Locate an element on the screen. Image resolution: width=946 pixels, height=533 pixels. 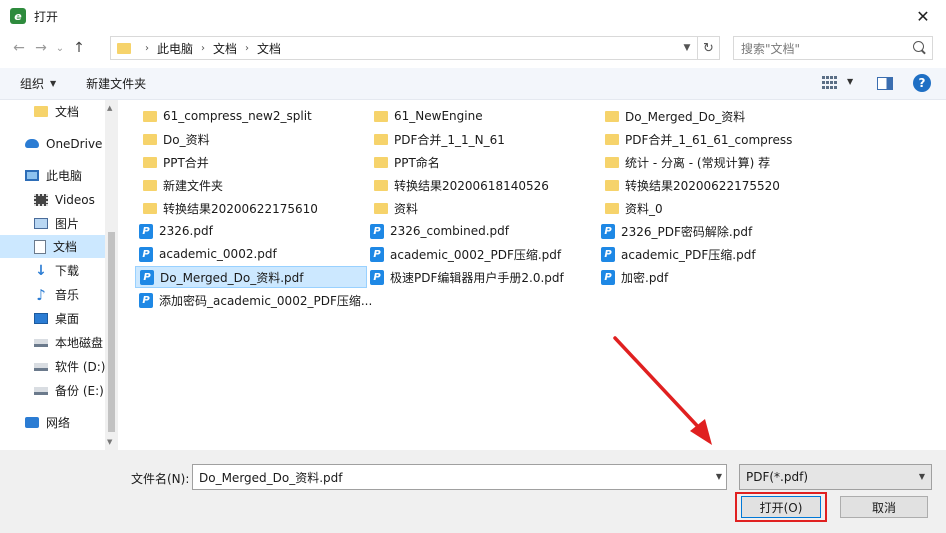
network-icon is located at coordinates (32, 422).